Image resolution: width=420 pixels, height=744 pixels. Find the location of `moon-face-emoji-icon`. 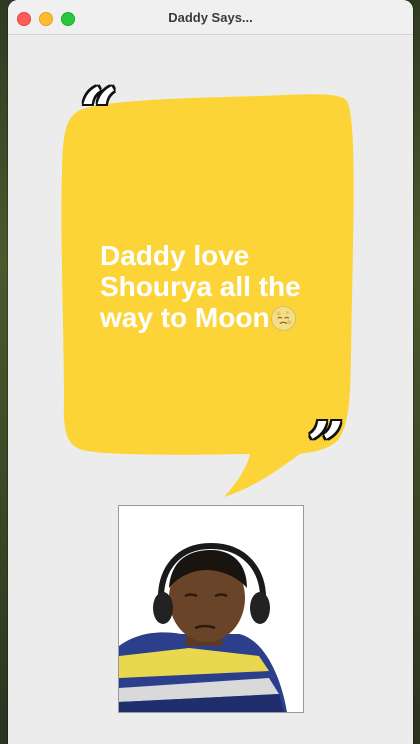

moon-face-emoji-icon is located at coordinates (283, 318).